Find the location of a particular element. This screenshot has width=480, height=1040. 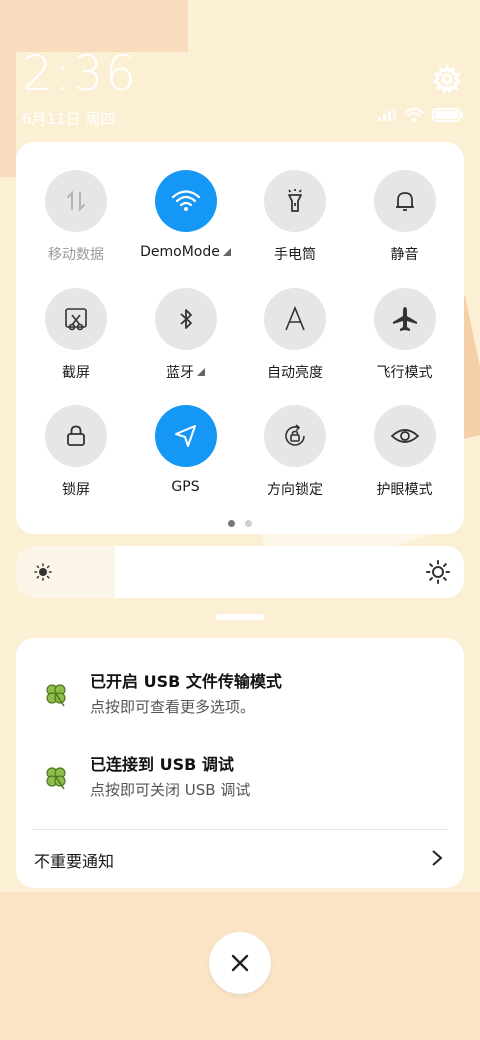

clear-all-button is located at coordinates (240, 963).